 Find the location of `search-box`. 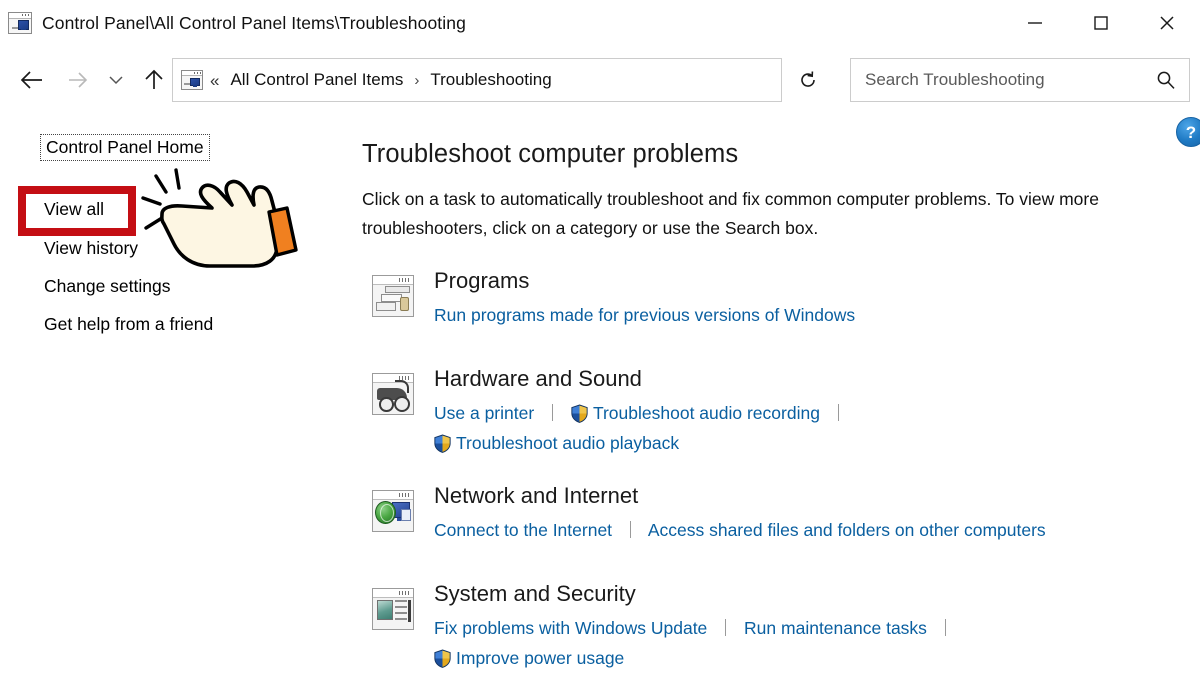

search-box is located at coordinates (1020, 80).